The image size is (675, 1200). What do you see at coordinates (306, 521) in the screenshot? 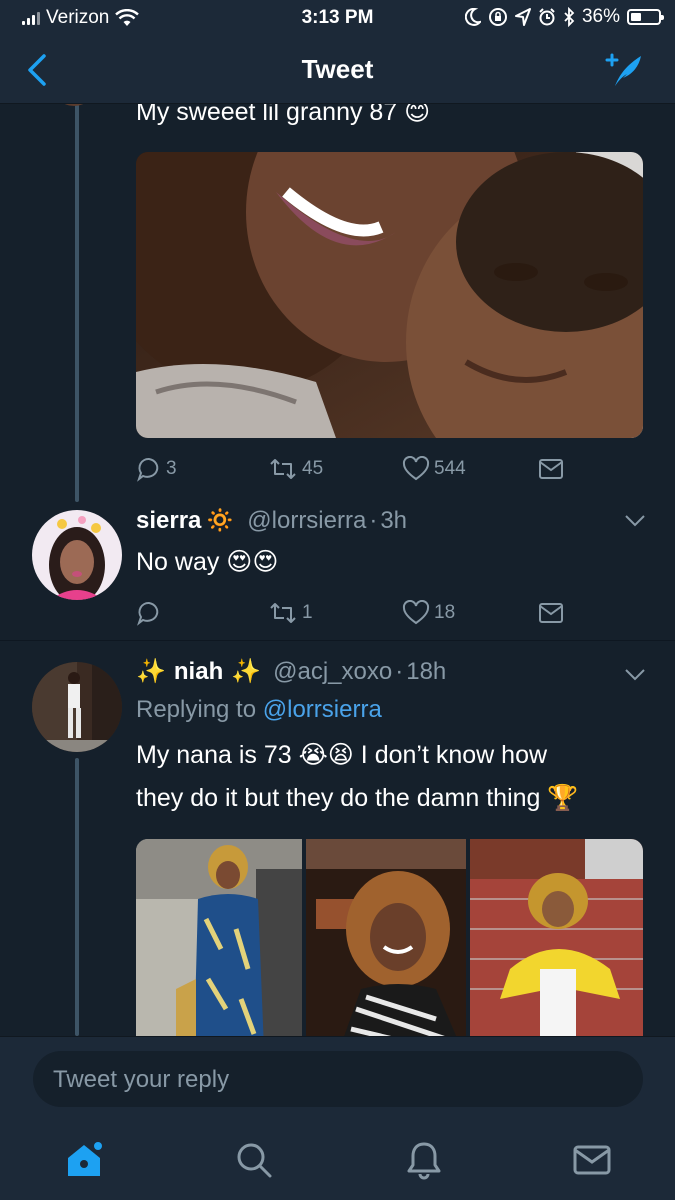
I see `reply-1-handle: @lorrsierra` at bounding box center [306, 521].